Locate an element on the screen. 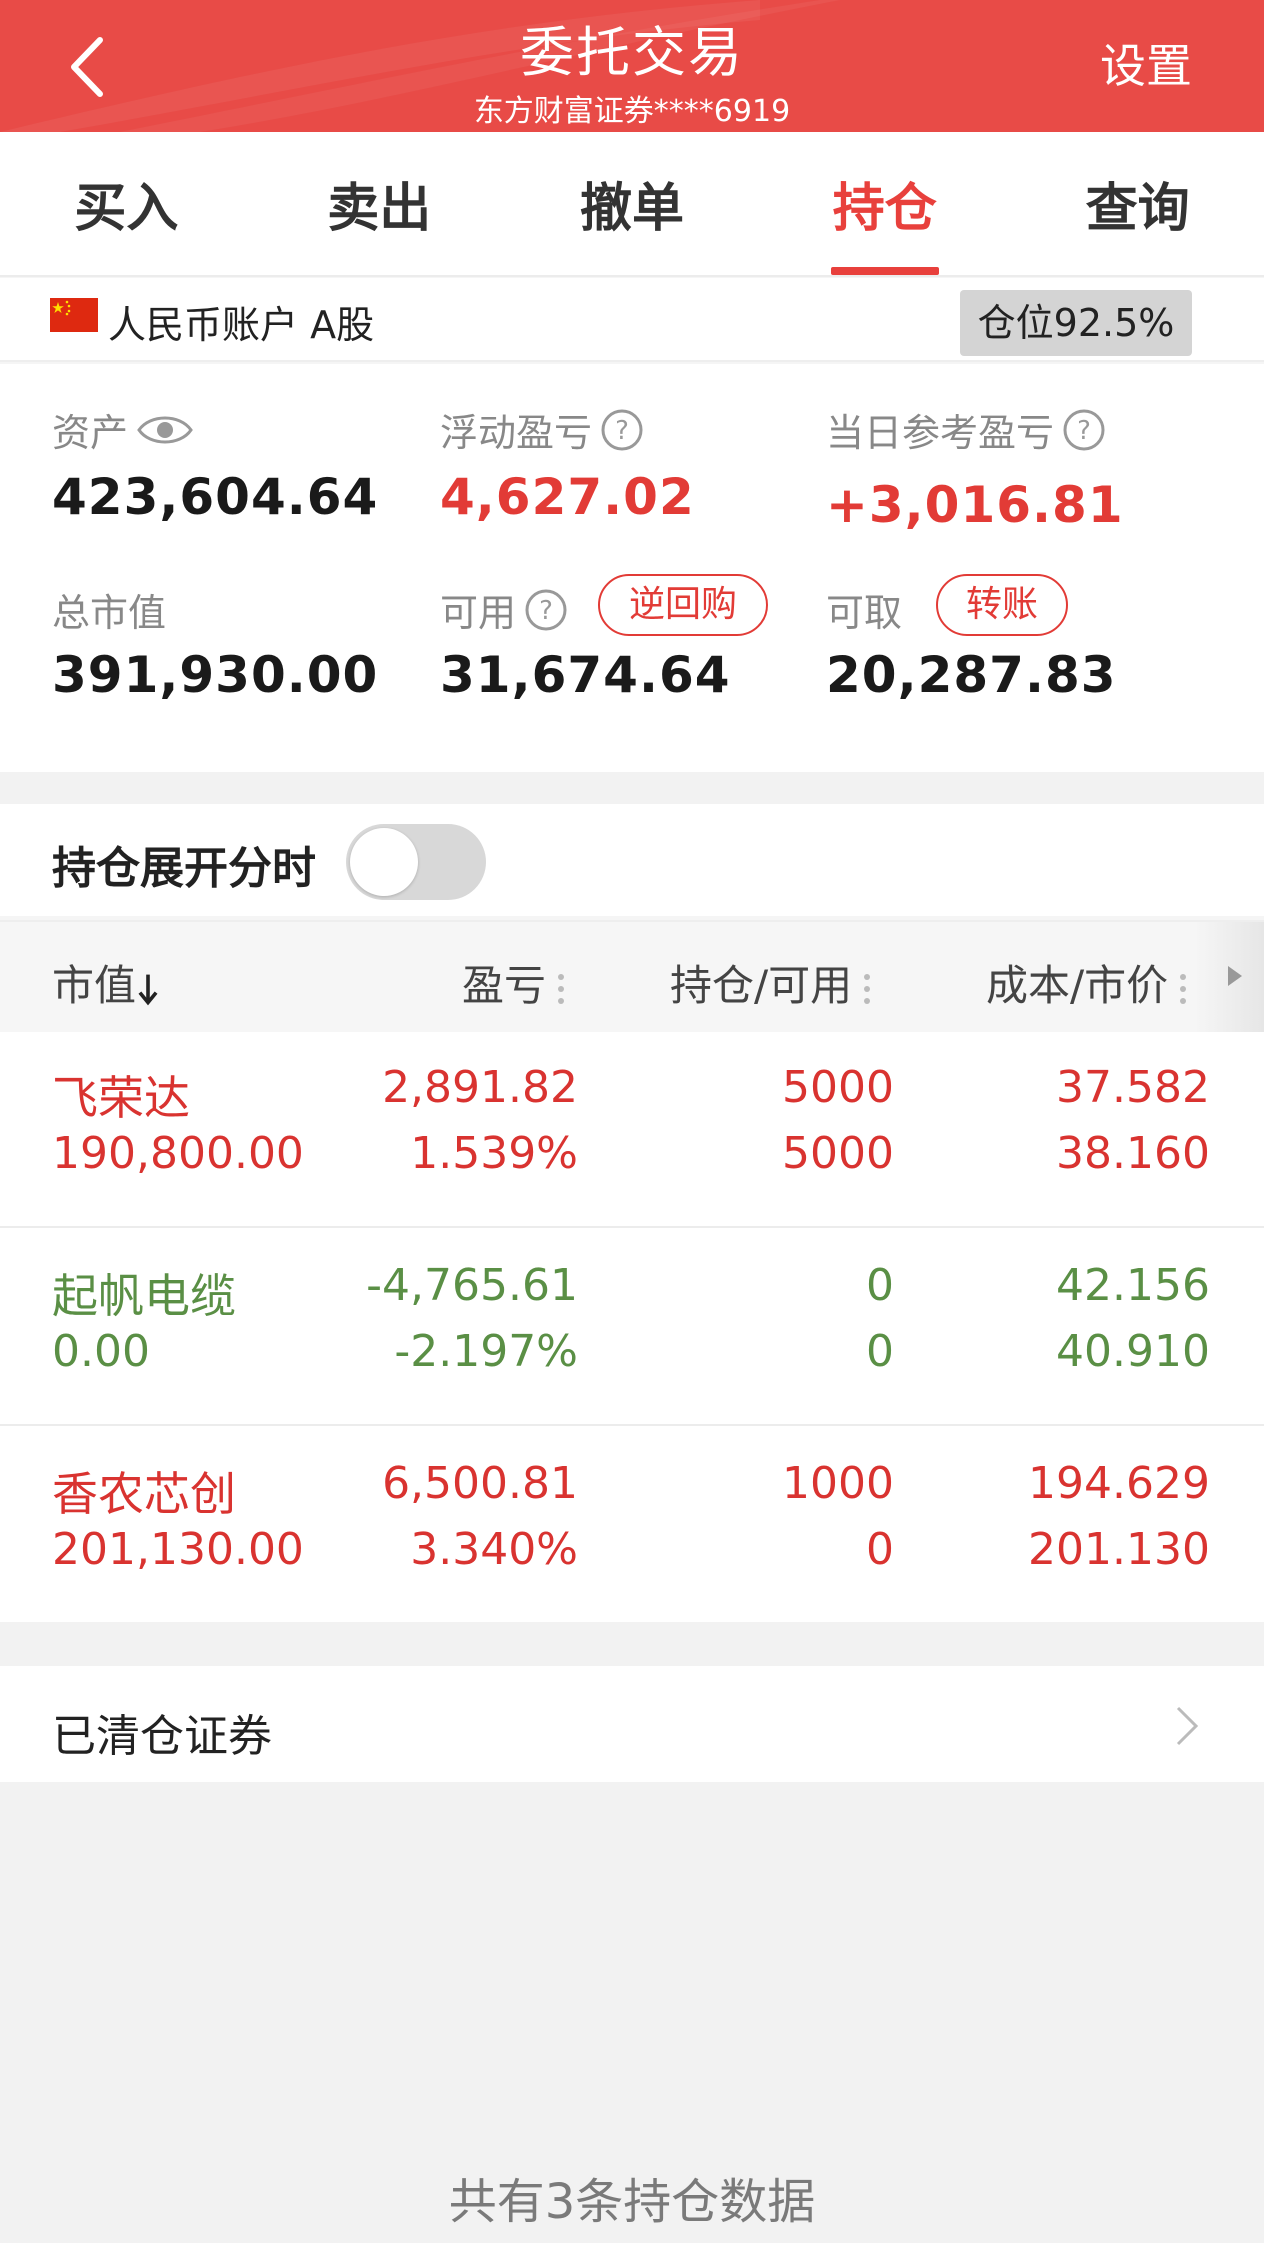 Image resolution: width=1264 pixels, height=2243 pixels. stock-market-value: 0.00 is located at coordinates (101, 1351).